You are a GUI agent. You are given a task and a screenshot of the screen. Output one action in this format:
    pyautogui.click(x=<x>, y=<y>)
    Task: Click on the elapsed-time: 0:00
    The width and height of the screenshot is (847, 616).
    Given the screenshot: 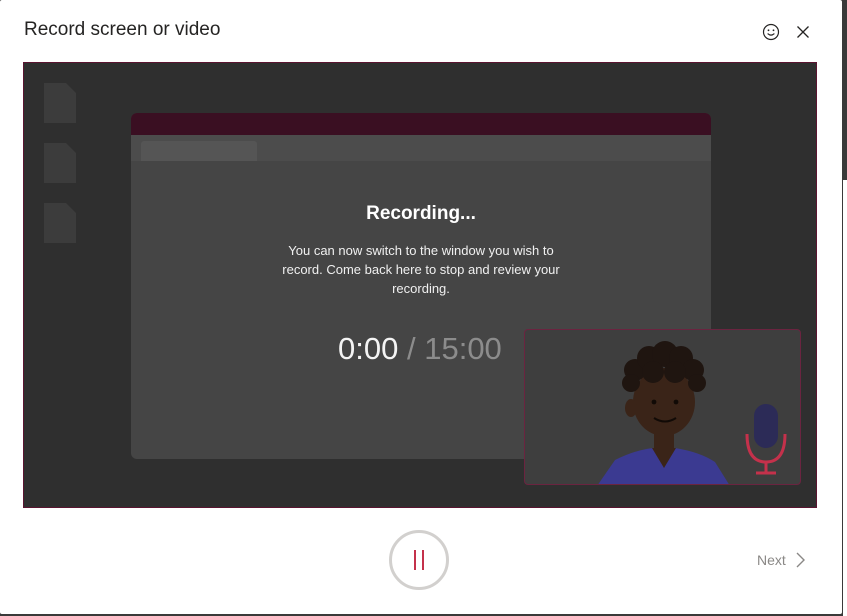 What is the action you would take?
    pyautogui.click(x=368, y=348)
    